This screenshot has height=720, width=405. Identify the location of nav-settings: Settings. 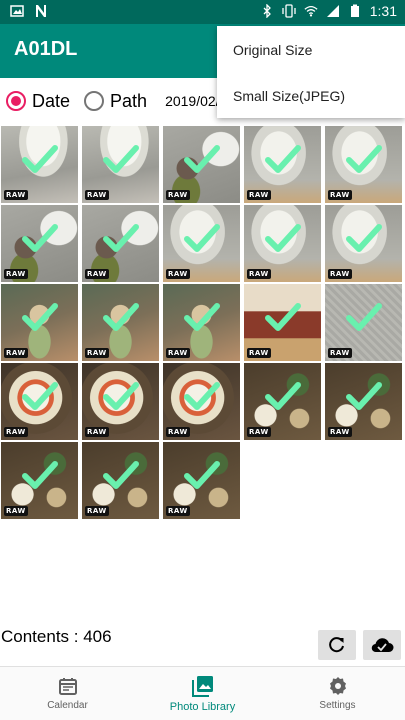
(337, 693).